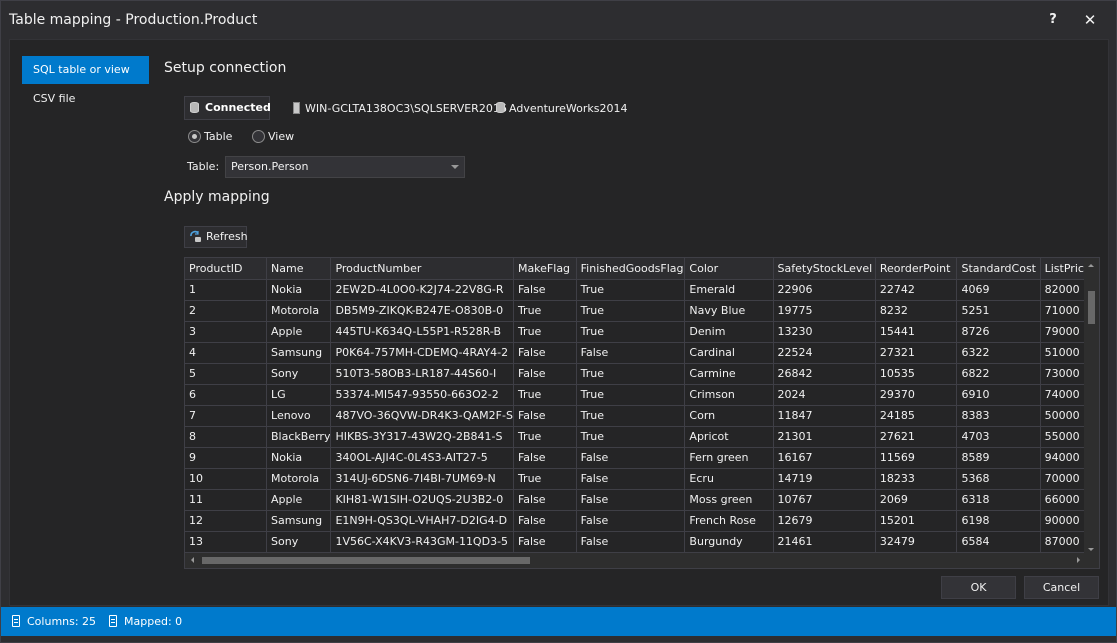  What do you see at coordinates (998, 311) in the screenshot?
I see `table-cell: 5251` at bounding box center [998, 311].